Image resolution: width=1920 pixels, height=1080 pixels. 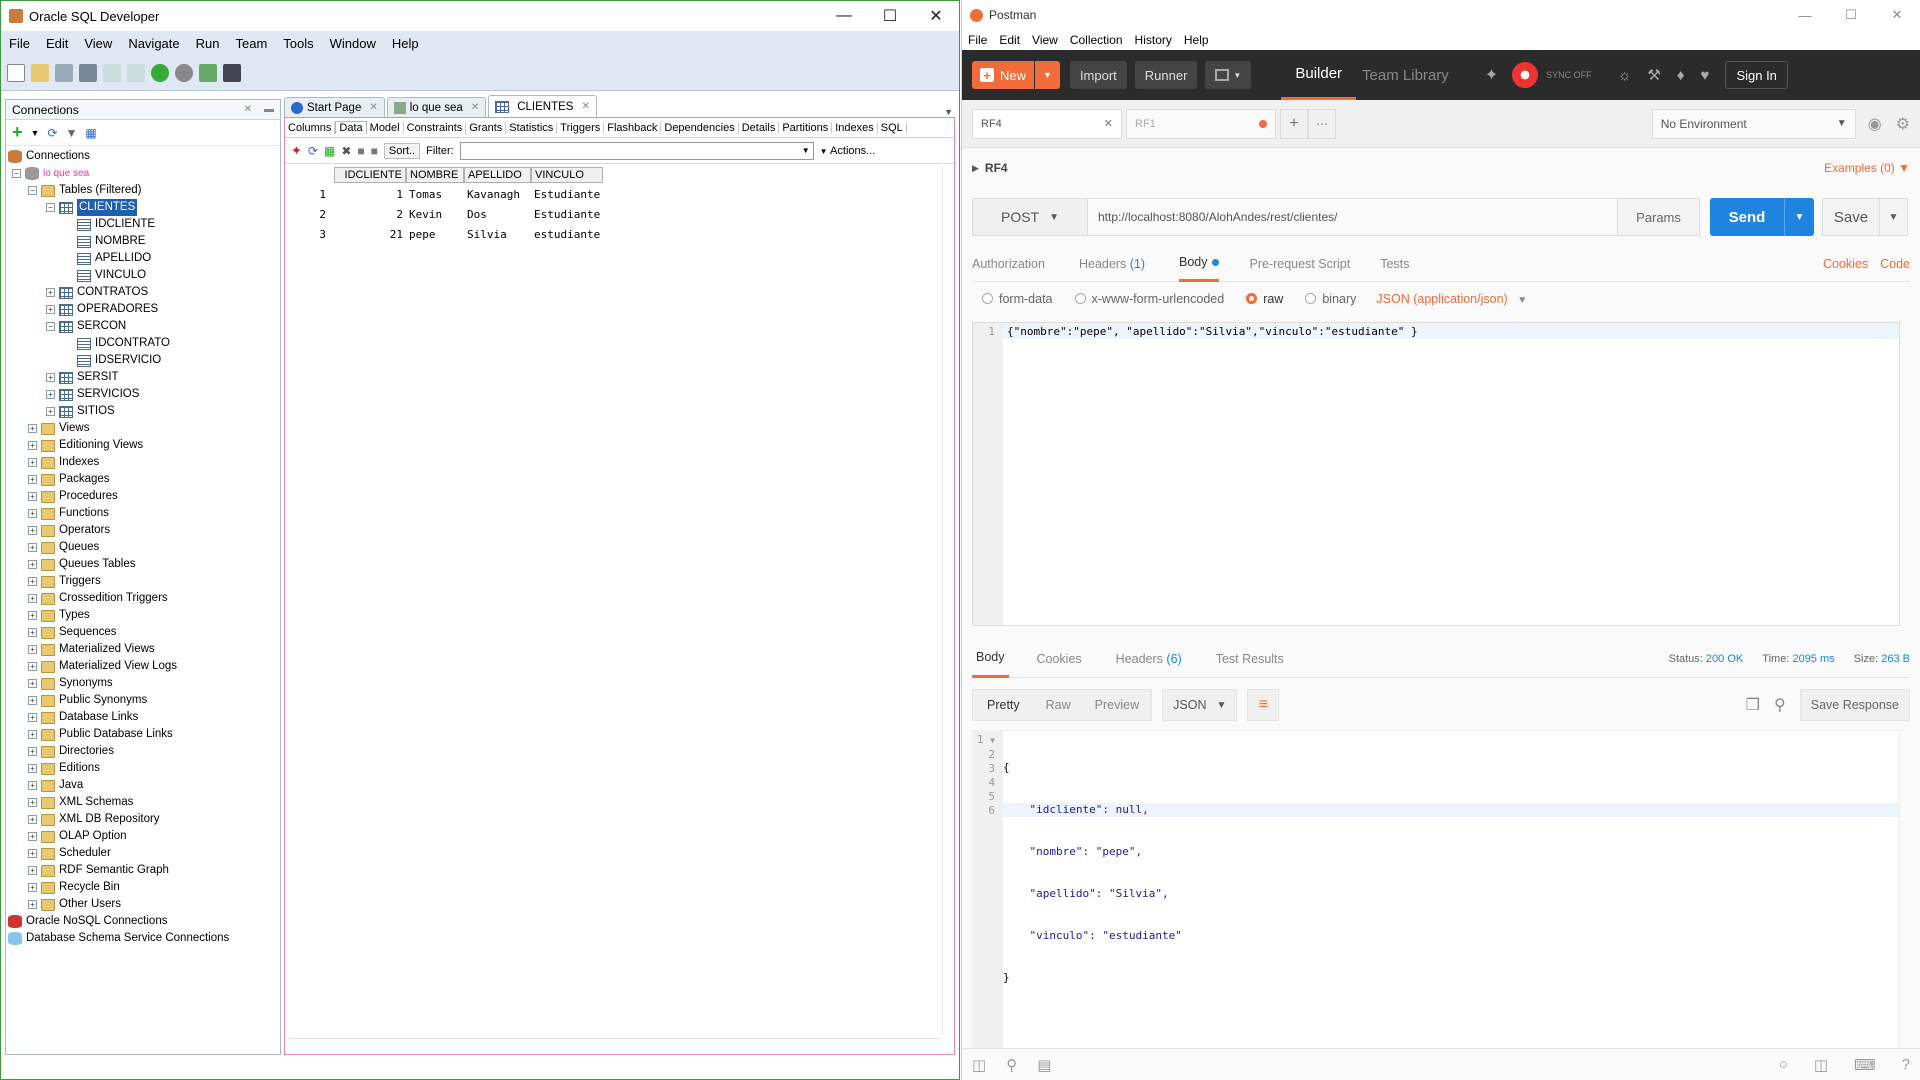 What do you see at coordinates (446, 214) in the screenshot?
I see `table-row: 2 2 Kevin Dos Estudiante` at bounding box center [446, 214].